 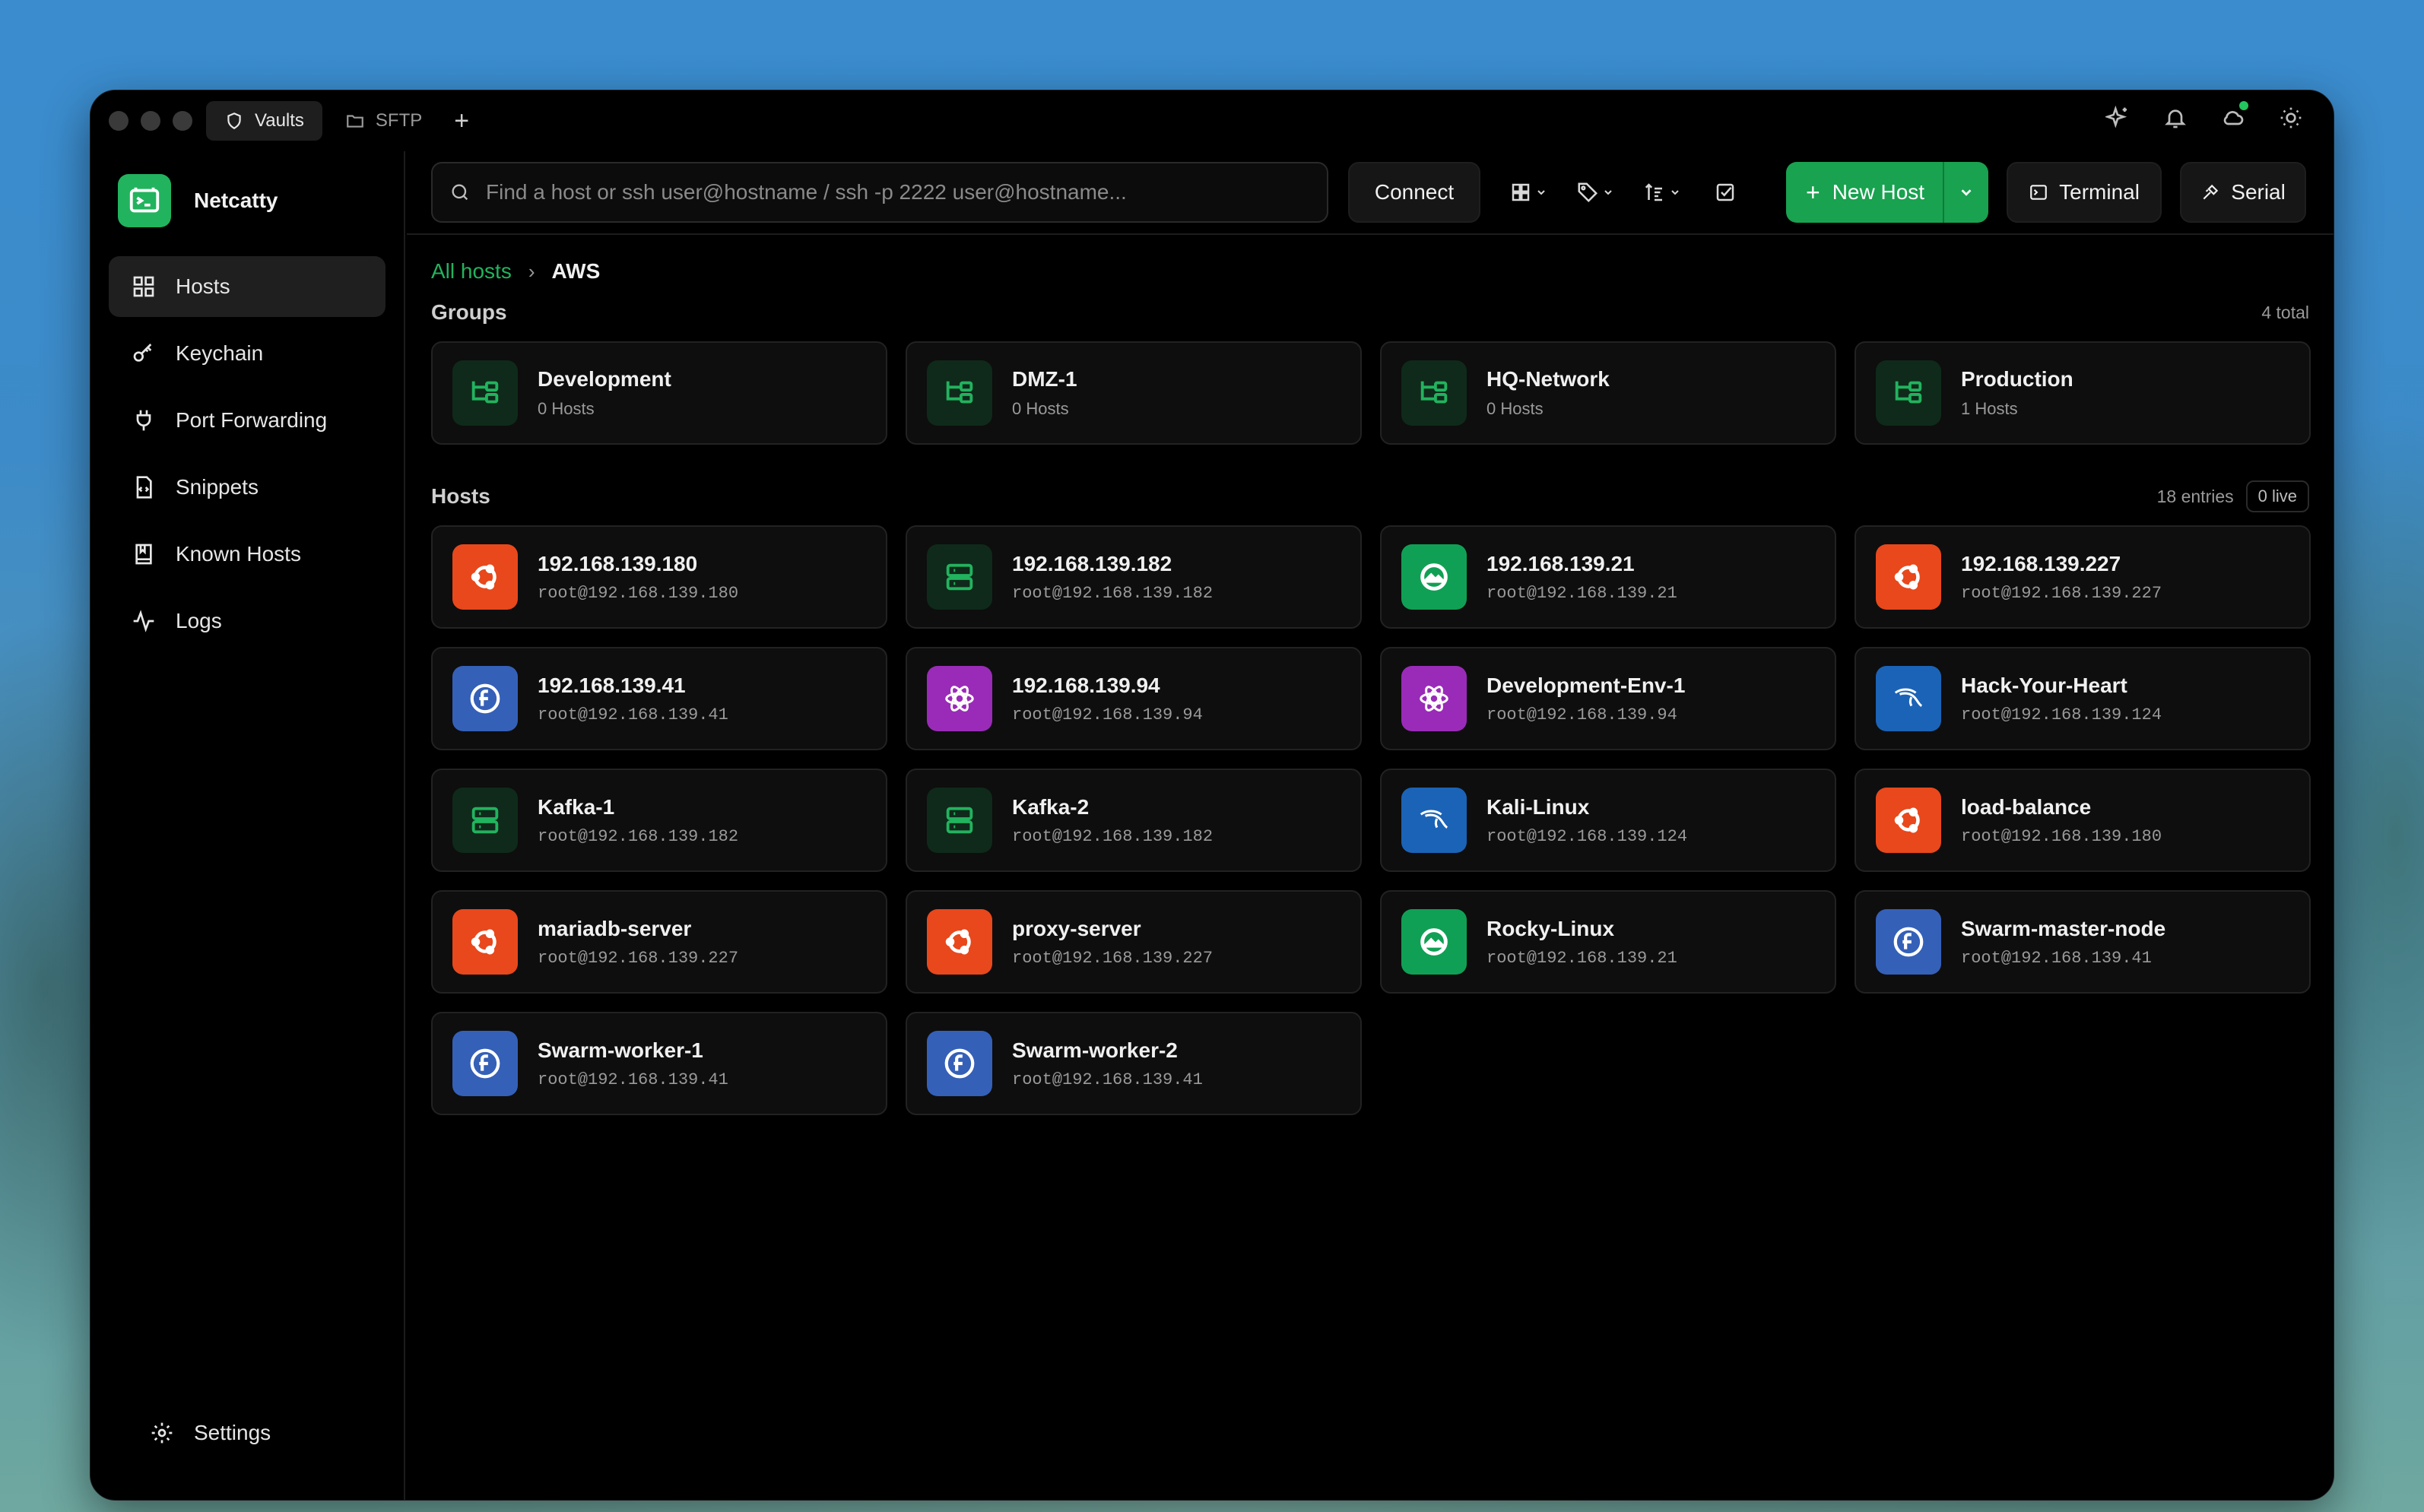 I want to click on sun-icon, so click(x=2291, y=118).